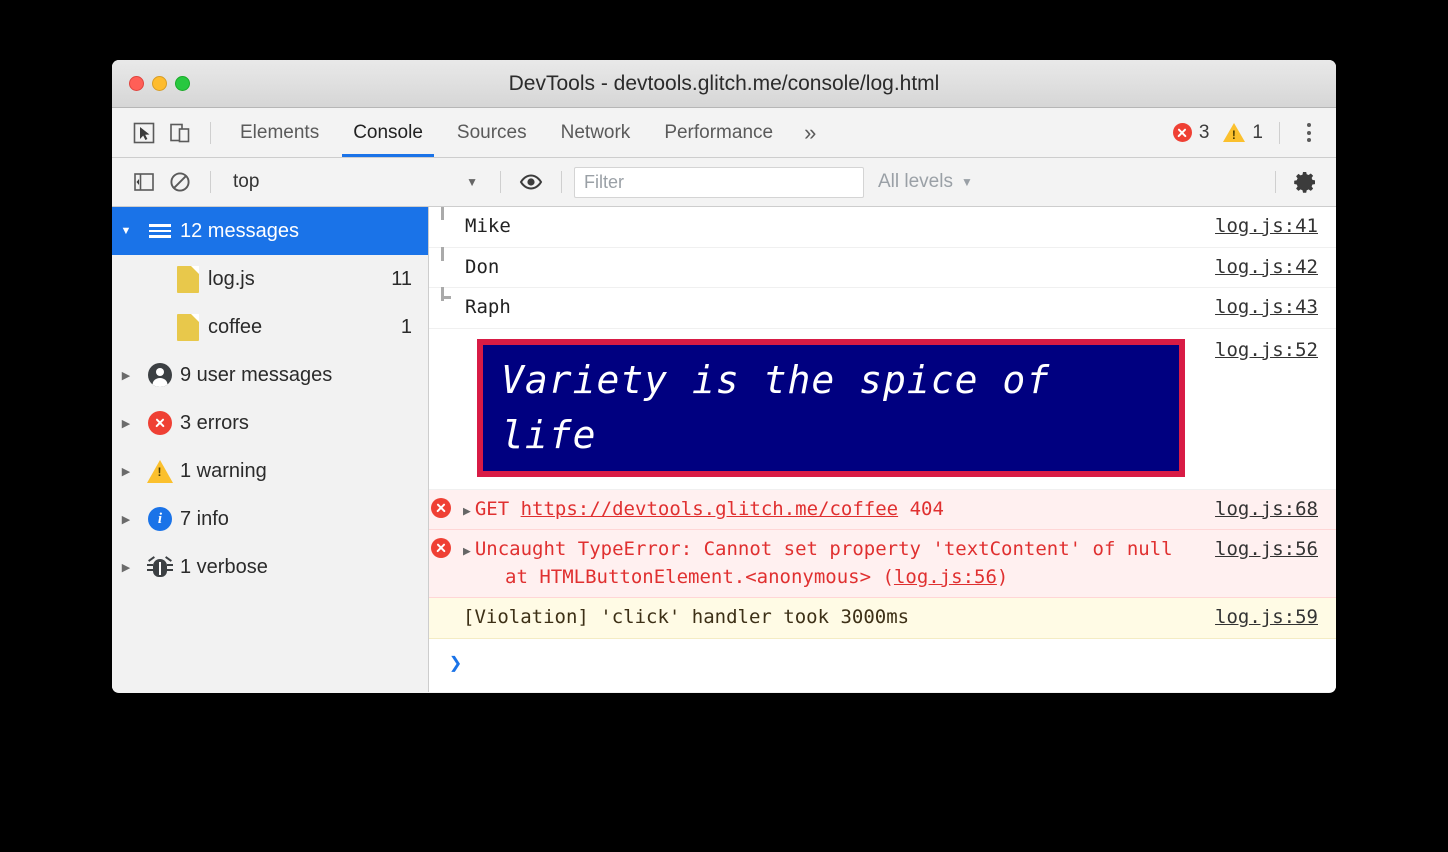 This screenshot has height=852, width=1448. Describe the element at coordinates (256, 374) in the screenshot. I see `sidebar-item-label: 9 user messages` at that location.